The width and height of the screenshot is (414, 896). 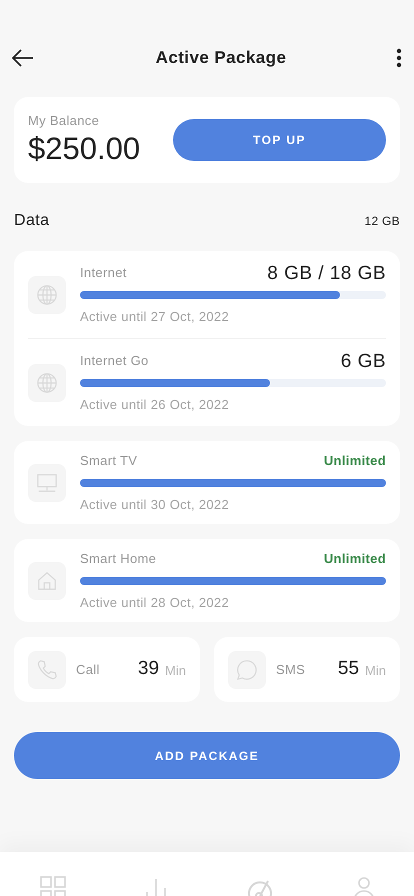 What do you see at coordinates (47, 483) in the screenshot?
I see `monitor-icon` at bounding box center [47, 483].